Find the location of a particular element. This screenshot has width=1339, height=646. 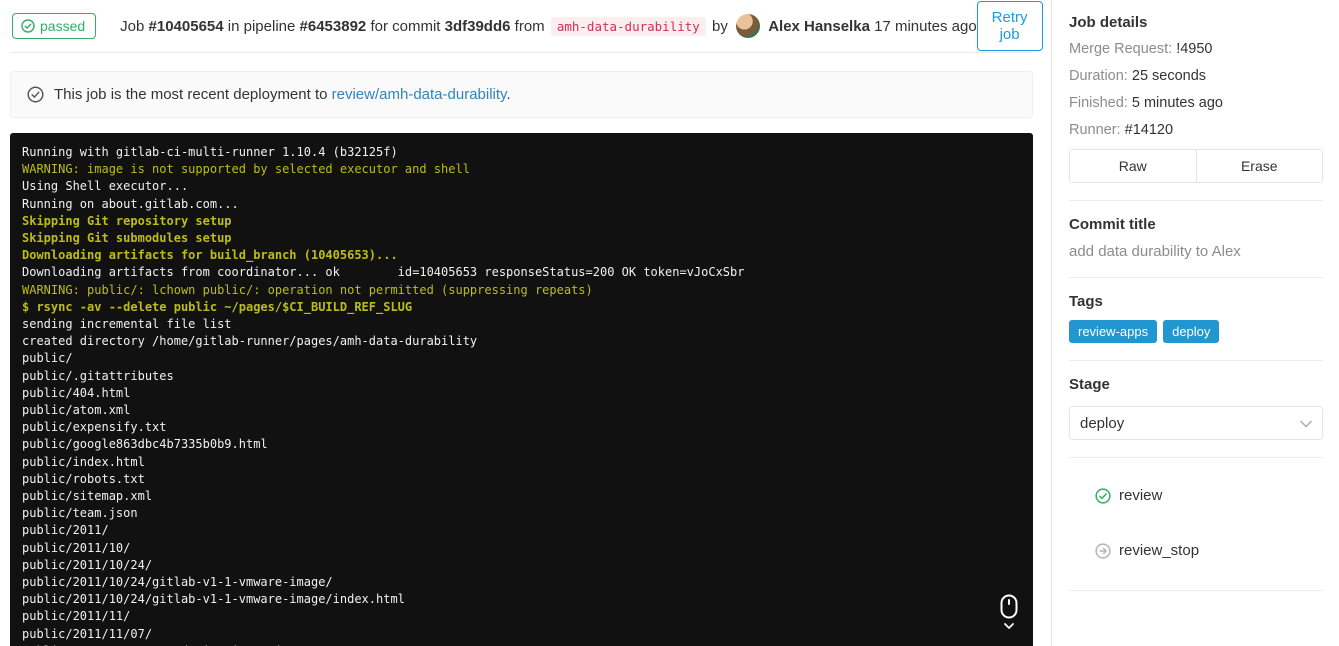

environment-link: review/amh-data-durability is located at coordinates (419, 94).